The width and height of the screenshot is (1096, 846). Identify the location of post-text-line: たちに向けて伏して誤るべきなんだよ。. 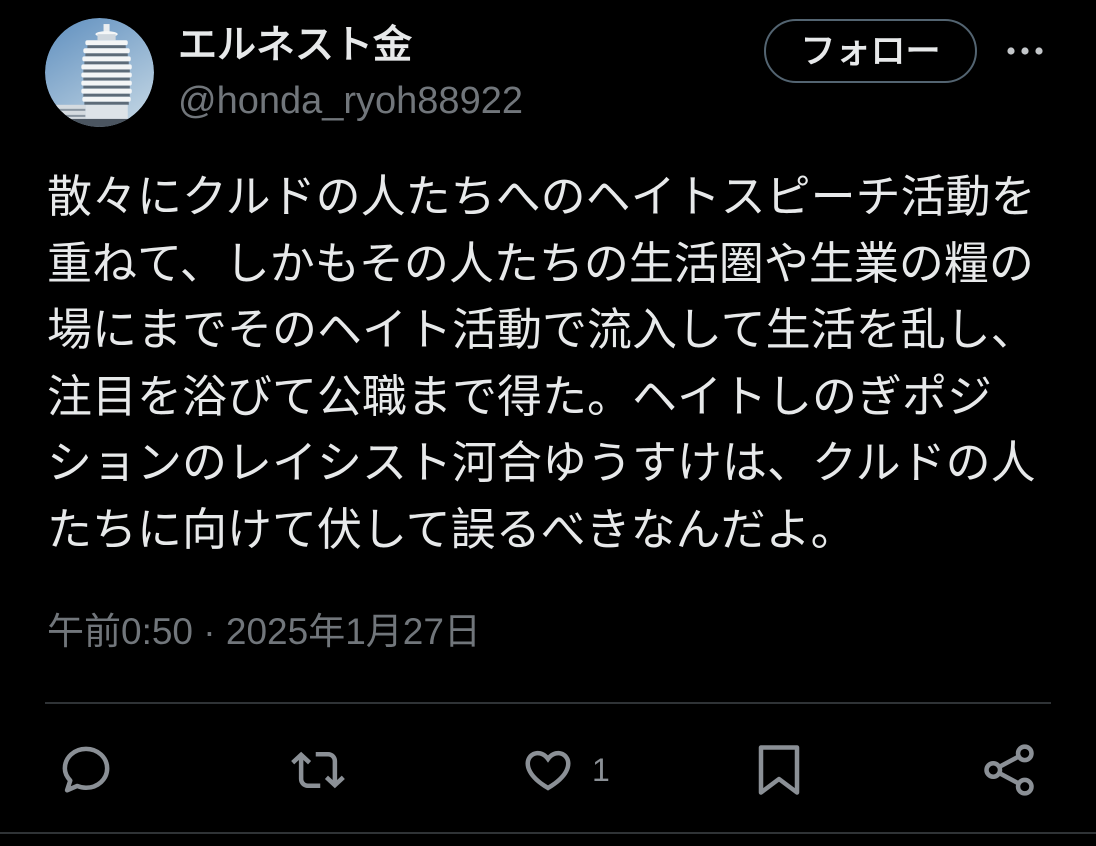
(451, 529).